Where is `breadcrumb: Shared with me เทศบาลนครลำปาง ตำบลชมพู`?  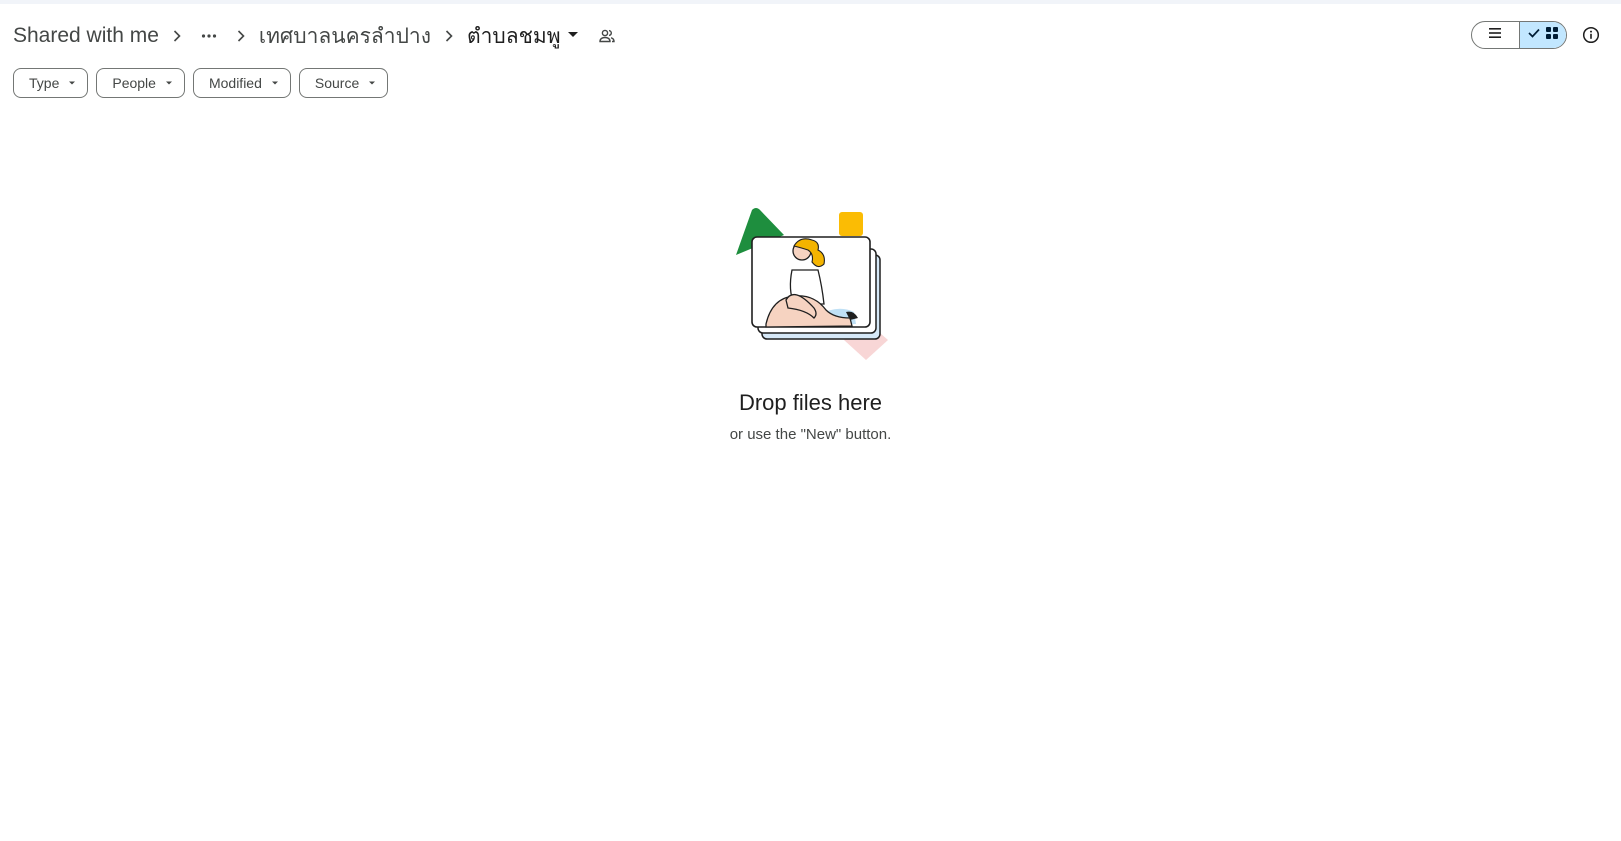
breadcrumb: Shared with me เทศบาลนครลำปาง ตำบลชมพู is located at coordinates (316, 36).